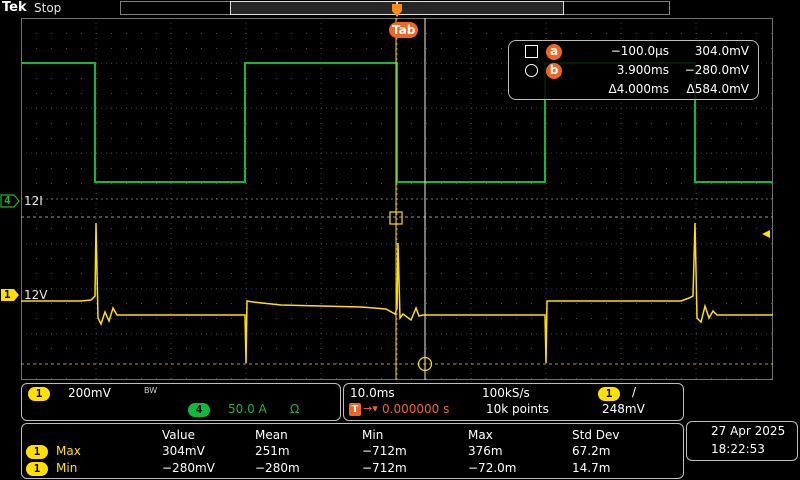  Describe the element at coordinates (554, 52) in the screenshot. I see `cursor-a-chip: a` at that location.